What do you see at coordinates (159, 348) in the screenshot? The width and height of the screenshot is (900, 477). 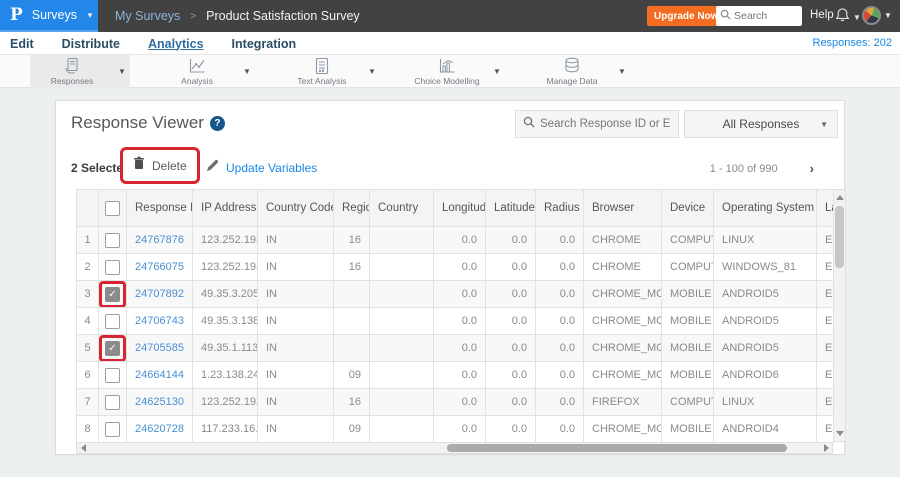 I see `cell-response_id: 24705585` at bounding box center [159, 348].